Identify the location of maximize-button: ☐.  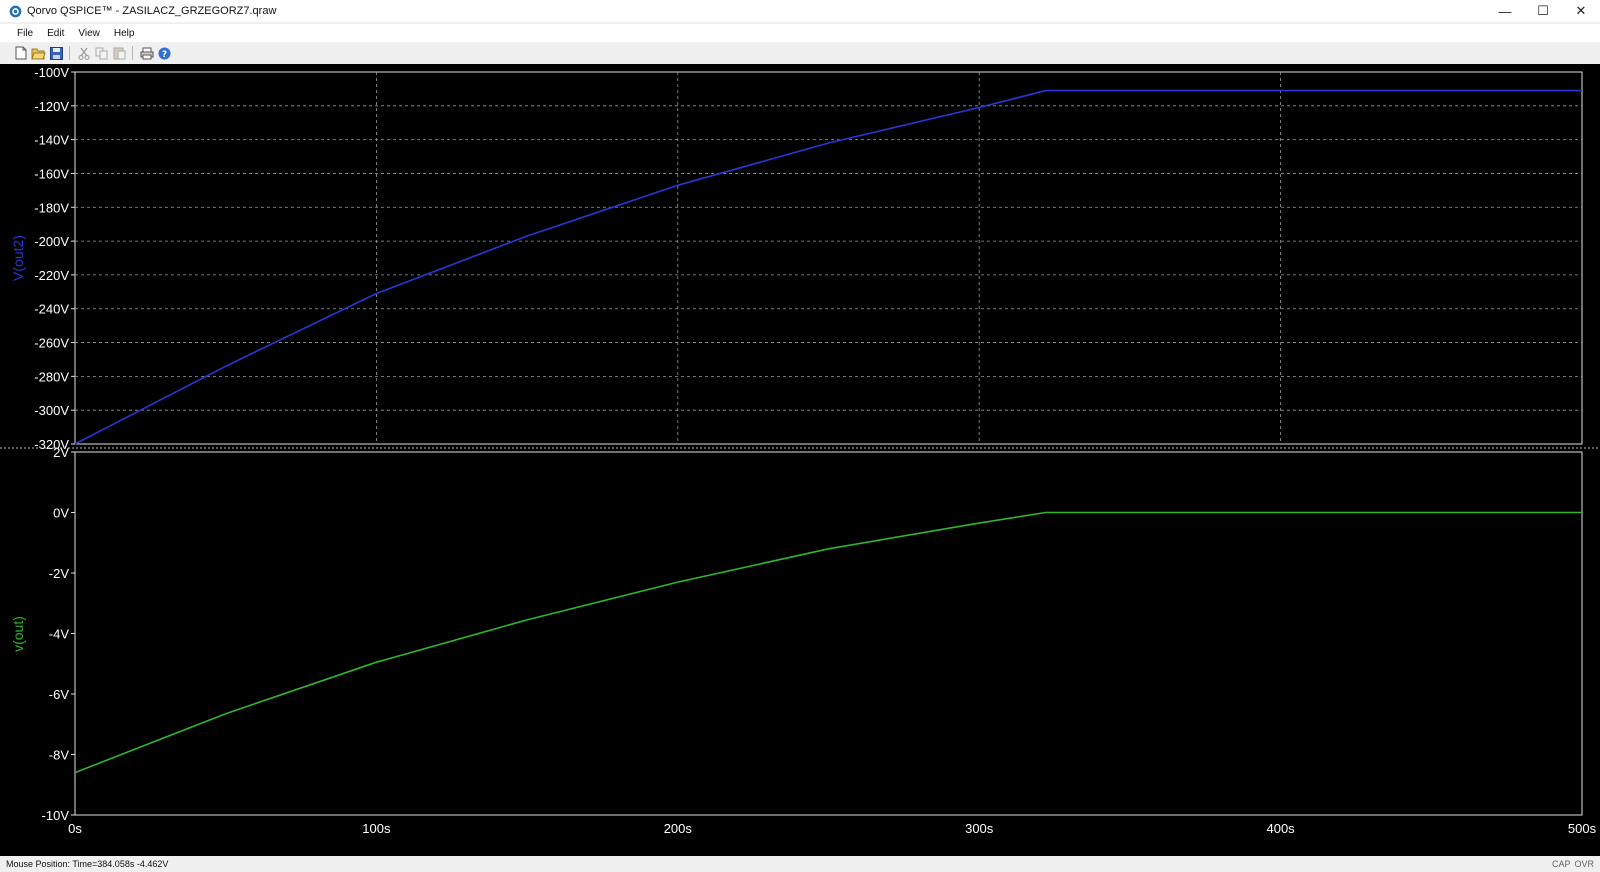
(1543, 11).